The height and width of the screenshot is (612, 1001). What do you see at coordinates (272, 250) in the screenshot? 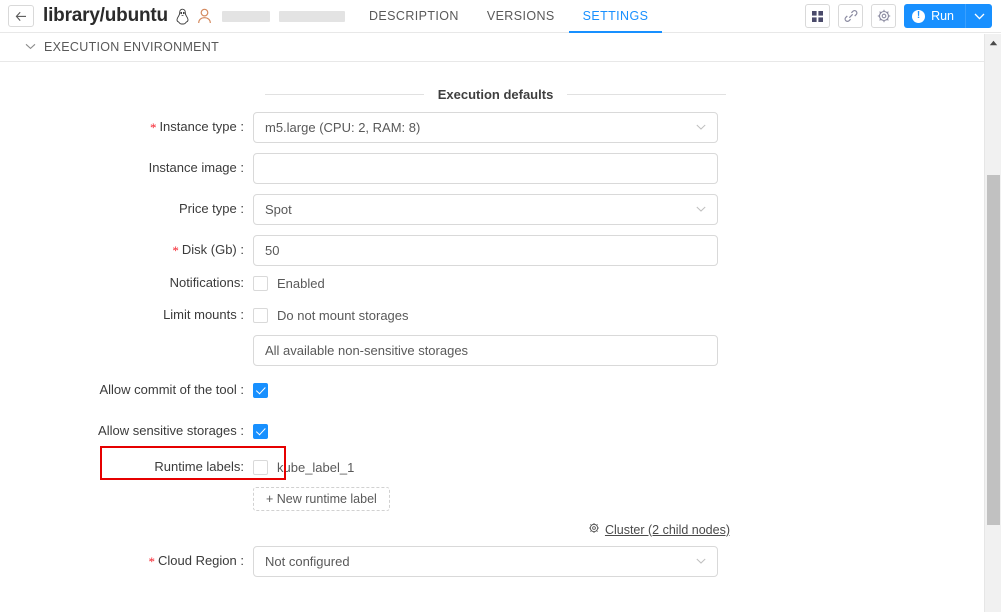
I see `disk-value: 50` at bounding box center [272, 250].